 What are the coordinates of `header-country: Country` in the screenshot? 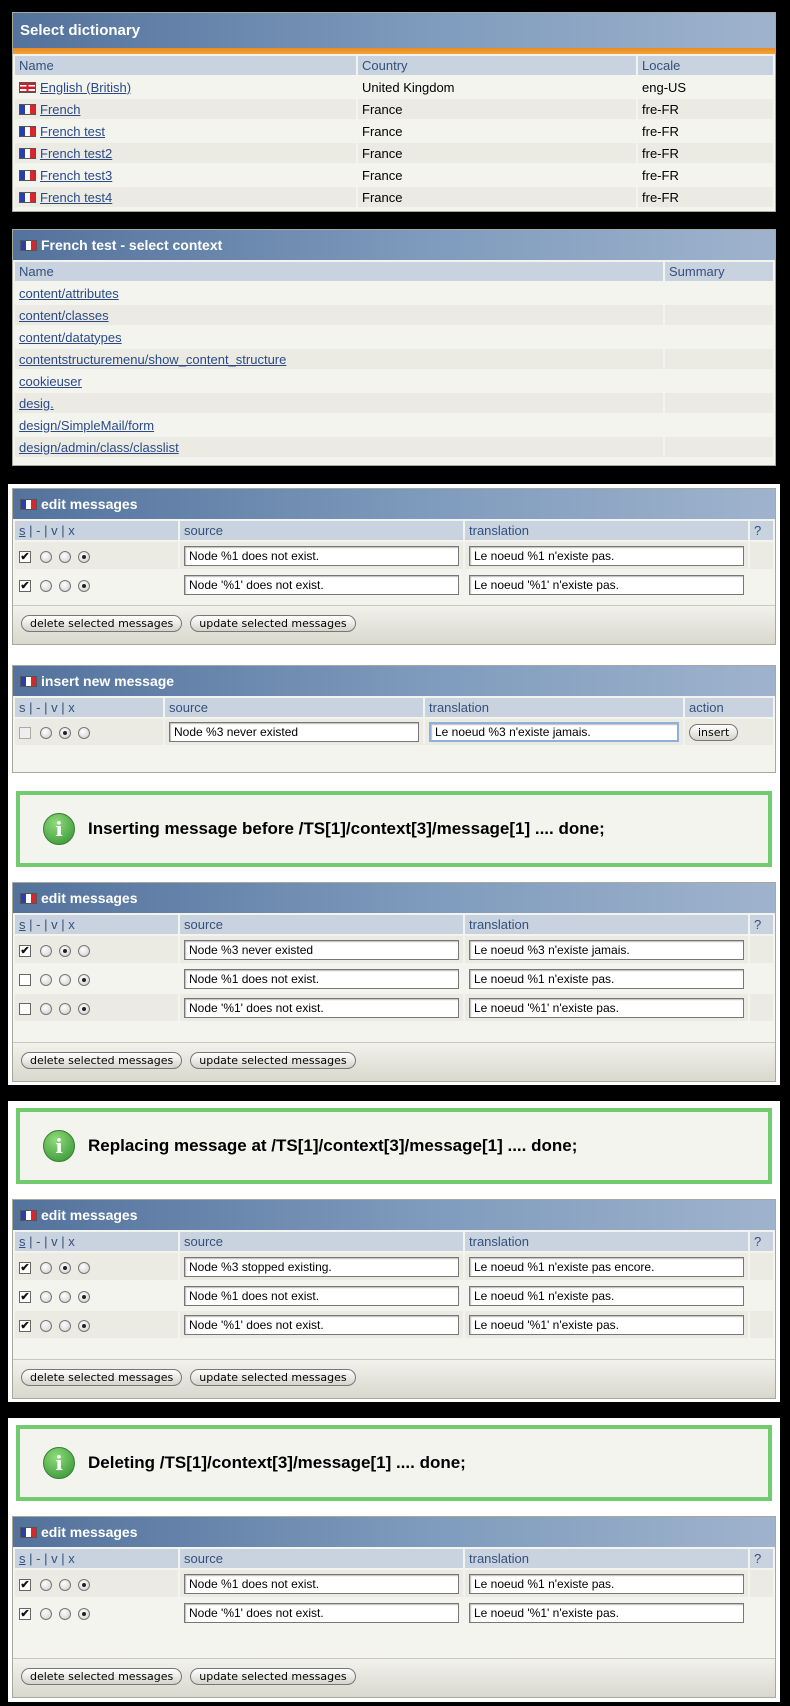 It's located at (497, 65).